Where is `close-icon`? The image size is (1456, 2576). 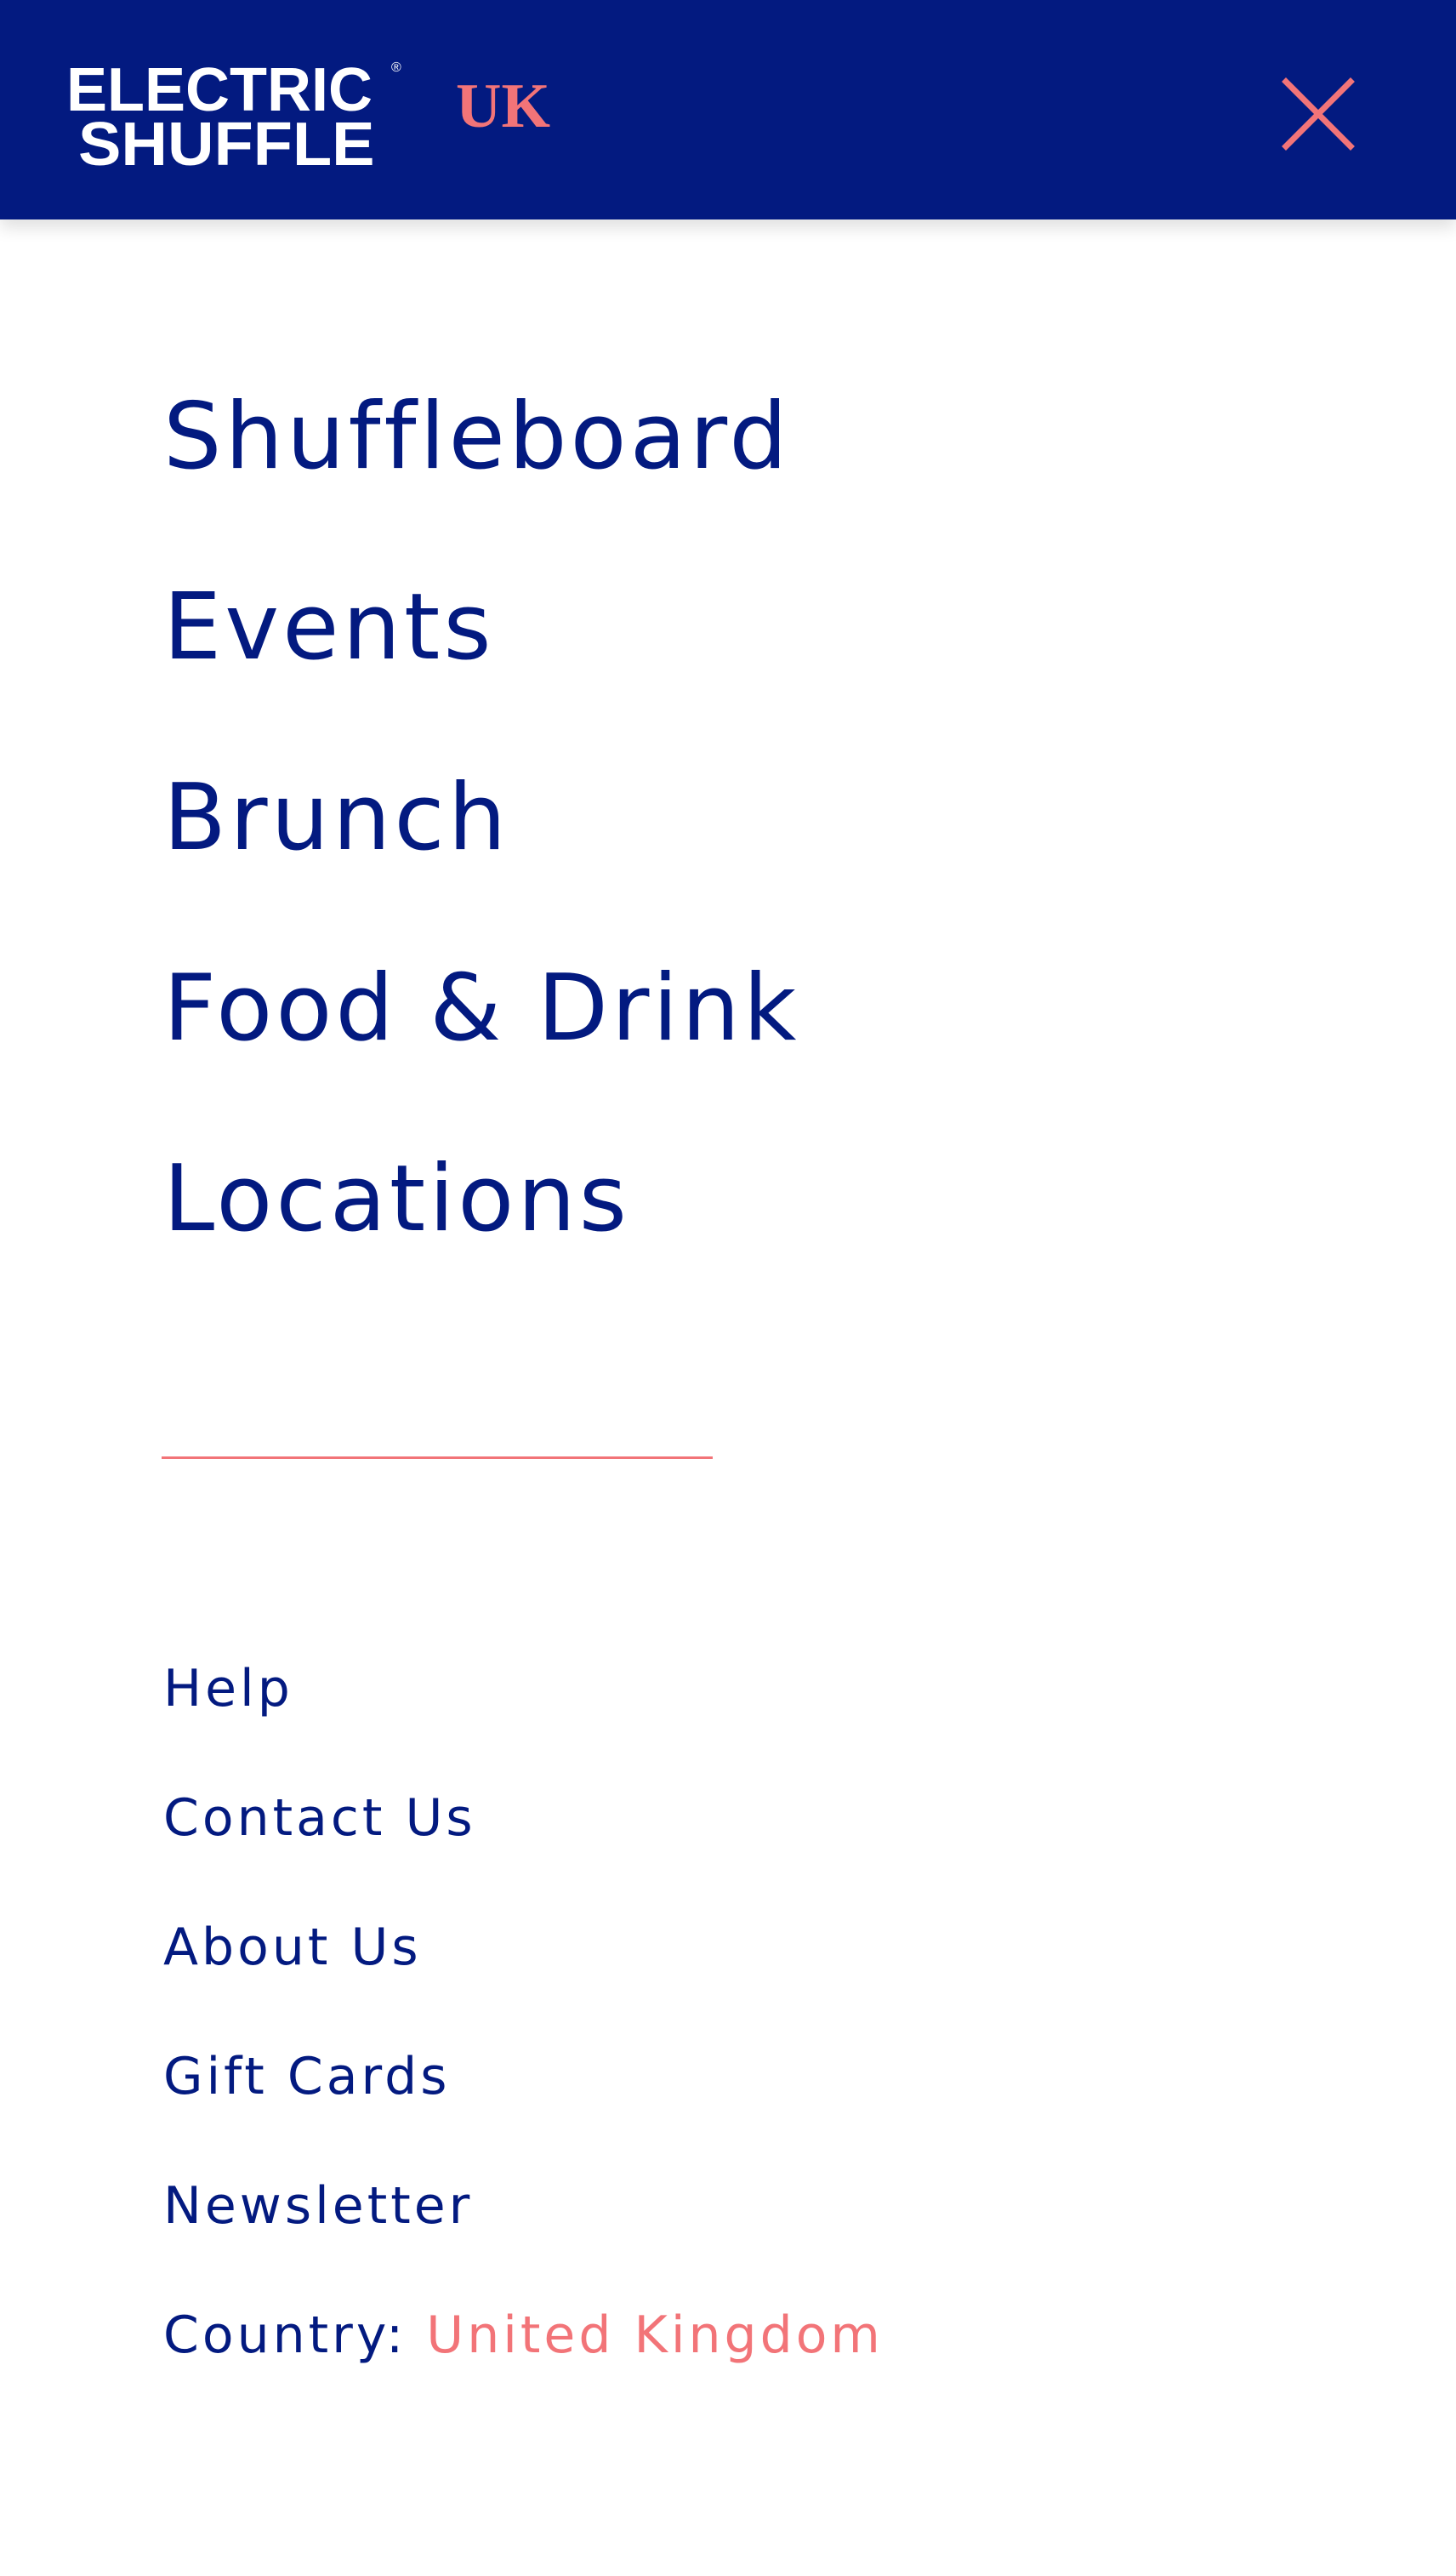
close-icon is located at coordinates (1318, 114).